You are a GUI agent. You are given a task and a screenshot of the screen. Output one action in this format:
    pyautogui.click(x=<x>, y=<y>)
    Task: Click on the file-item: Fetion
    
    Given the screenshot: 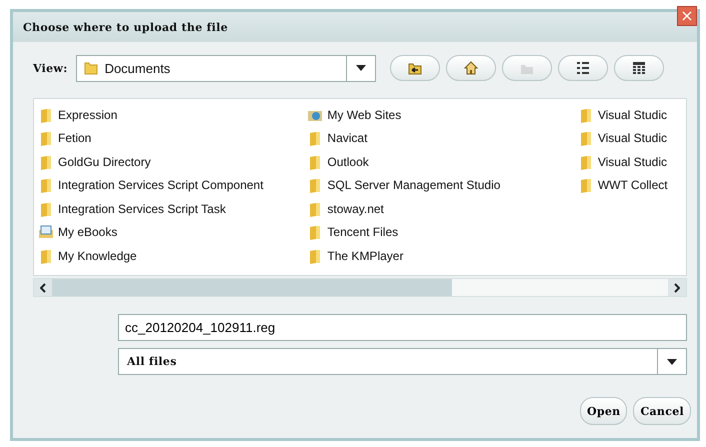 What is the action you would take?
    pyautogui.click(x=173, y=138)
    